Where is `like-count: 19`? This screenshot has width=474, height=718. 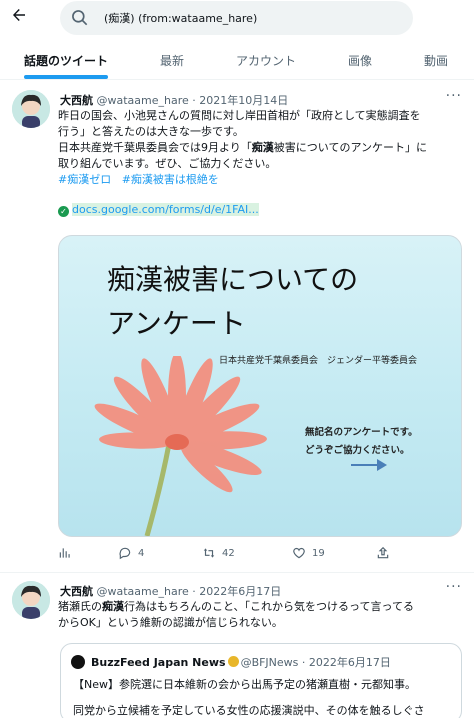 like-count: 19 is located at coordinates (318, 553).